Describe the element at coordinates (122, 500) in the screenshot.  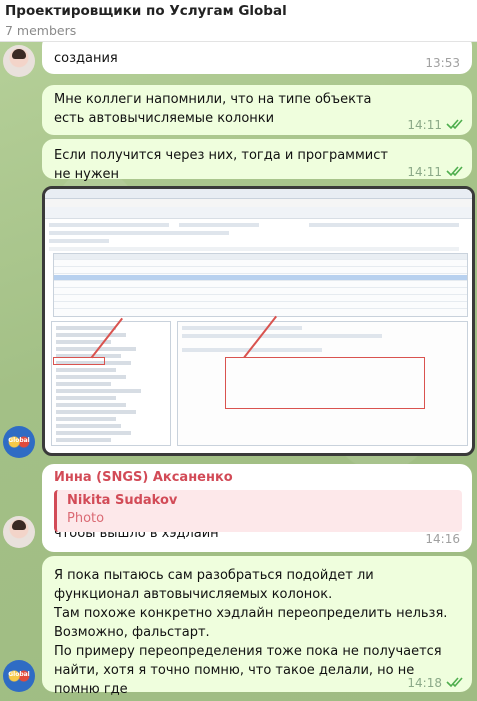
I see `reply-author: Nikita Sudakov` at that location.